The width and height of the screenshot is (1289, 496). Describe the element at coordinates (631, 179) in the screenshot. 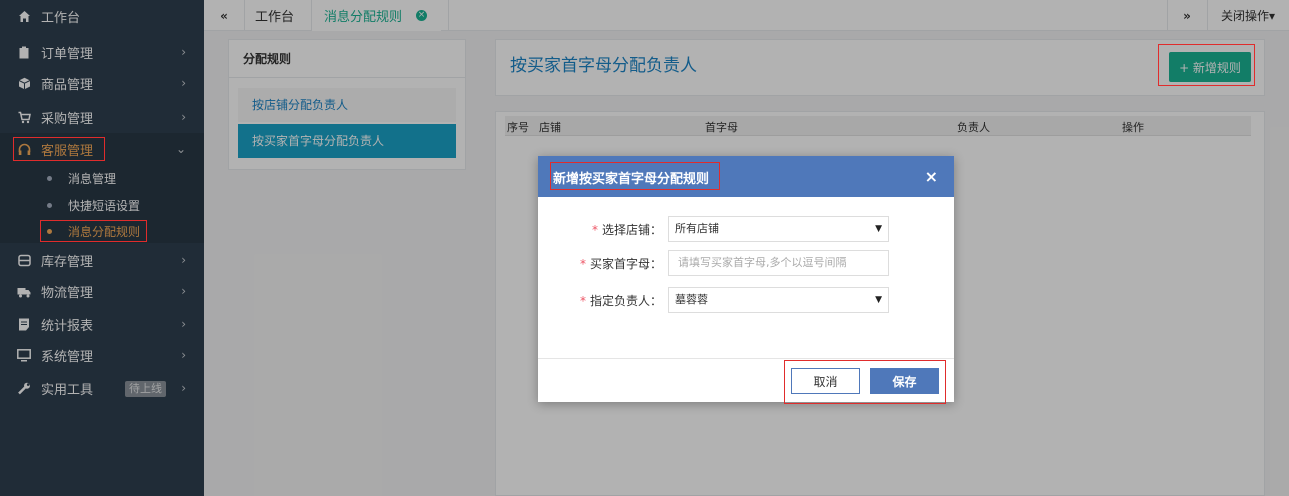

I see `dialog-title: 新增按买家首字母分配规则` at that location.